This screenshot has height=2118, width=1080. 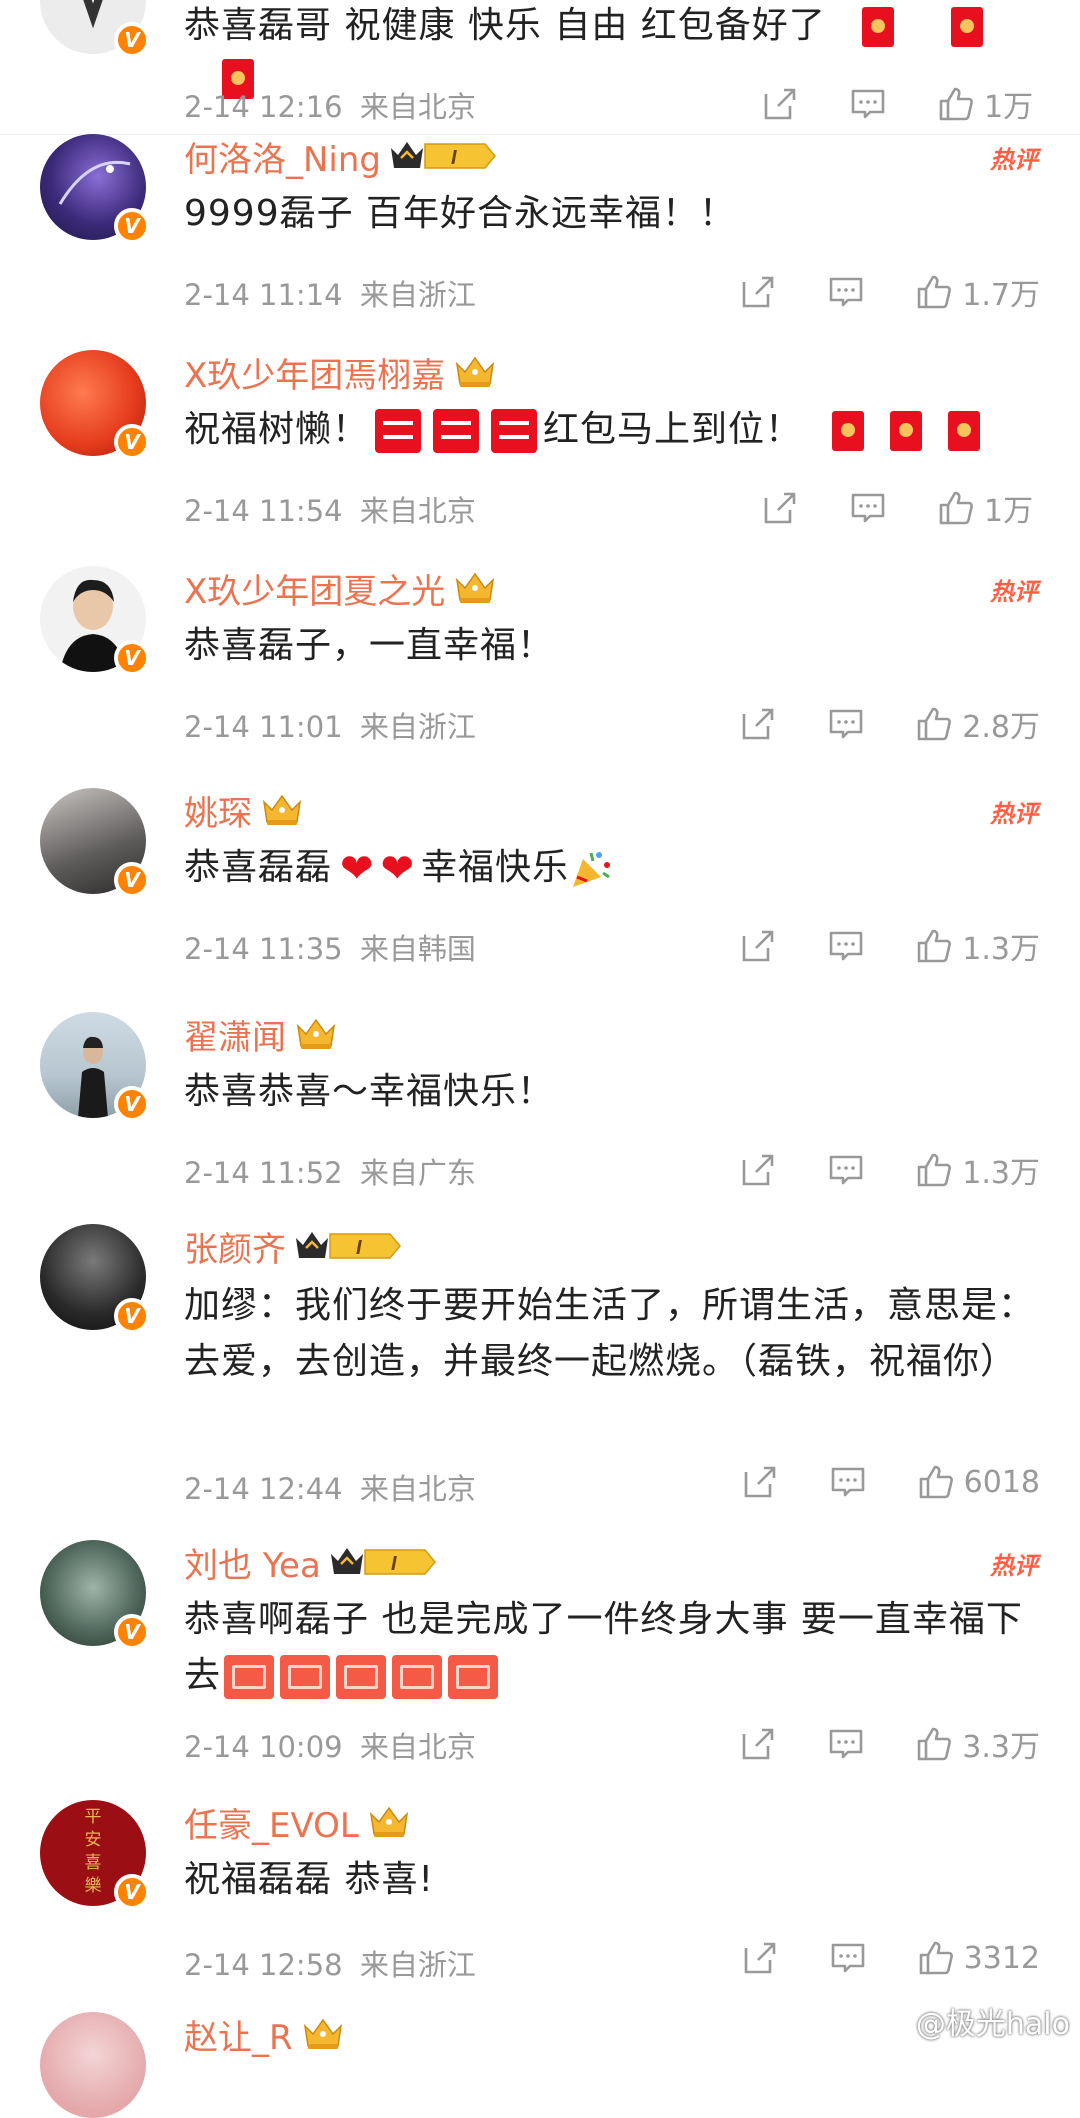 What do you see at coordinates (891, 1482) in the screenshot?
I see `comment-actions: 6018` at bounding box center [891, 1482].